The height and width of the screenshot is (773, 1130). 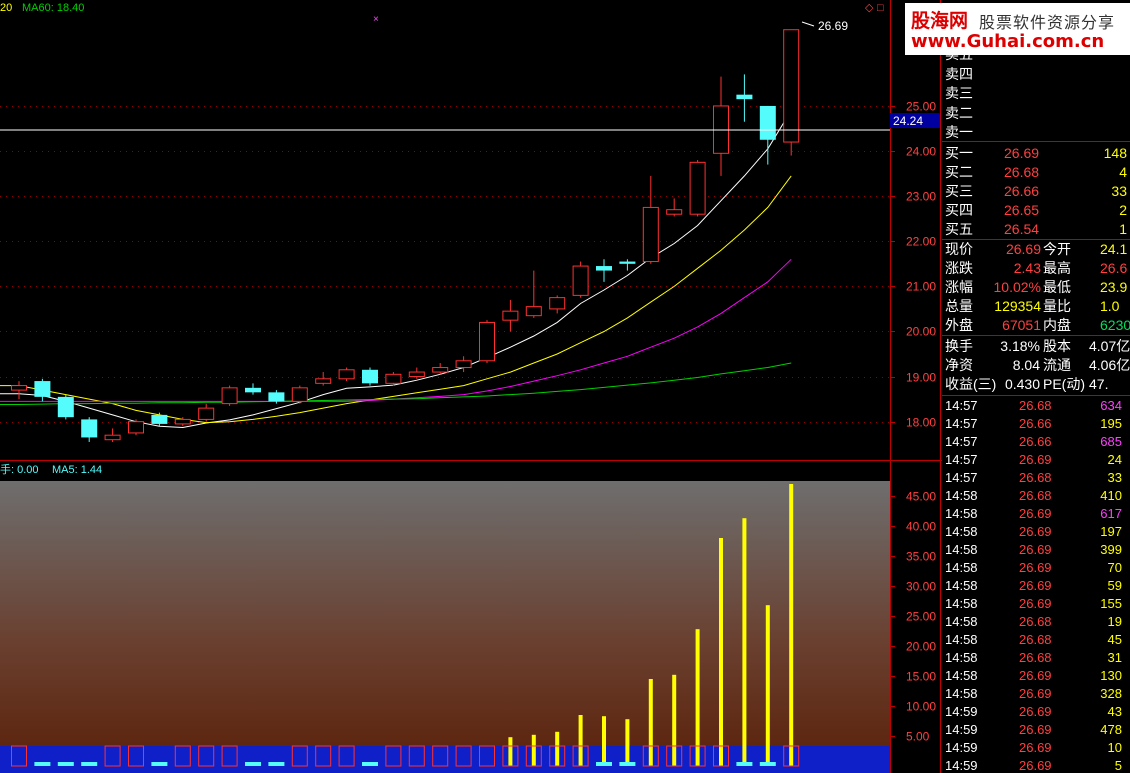 I want to click on tick-row: 14:58 26.69 197, so click(x=1036, y=532).